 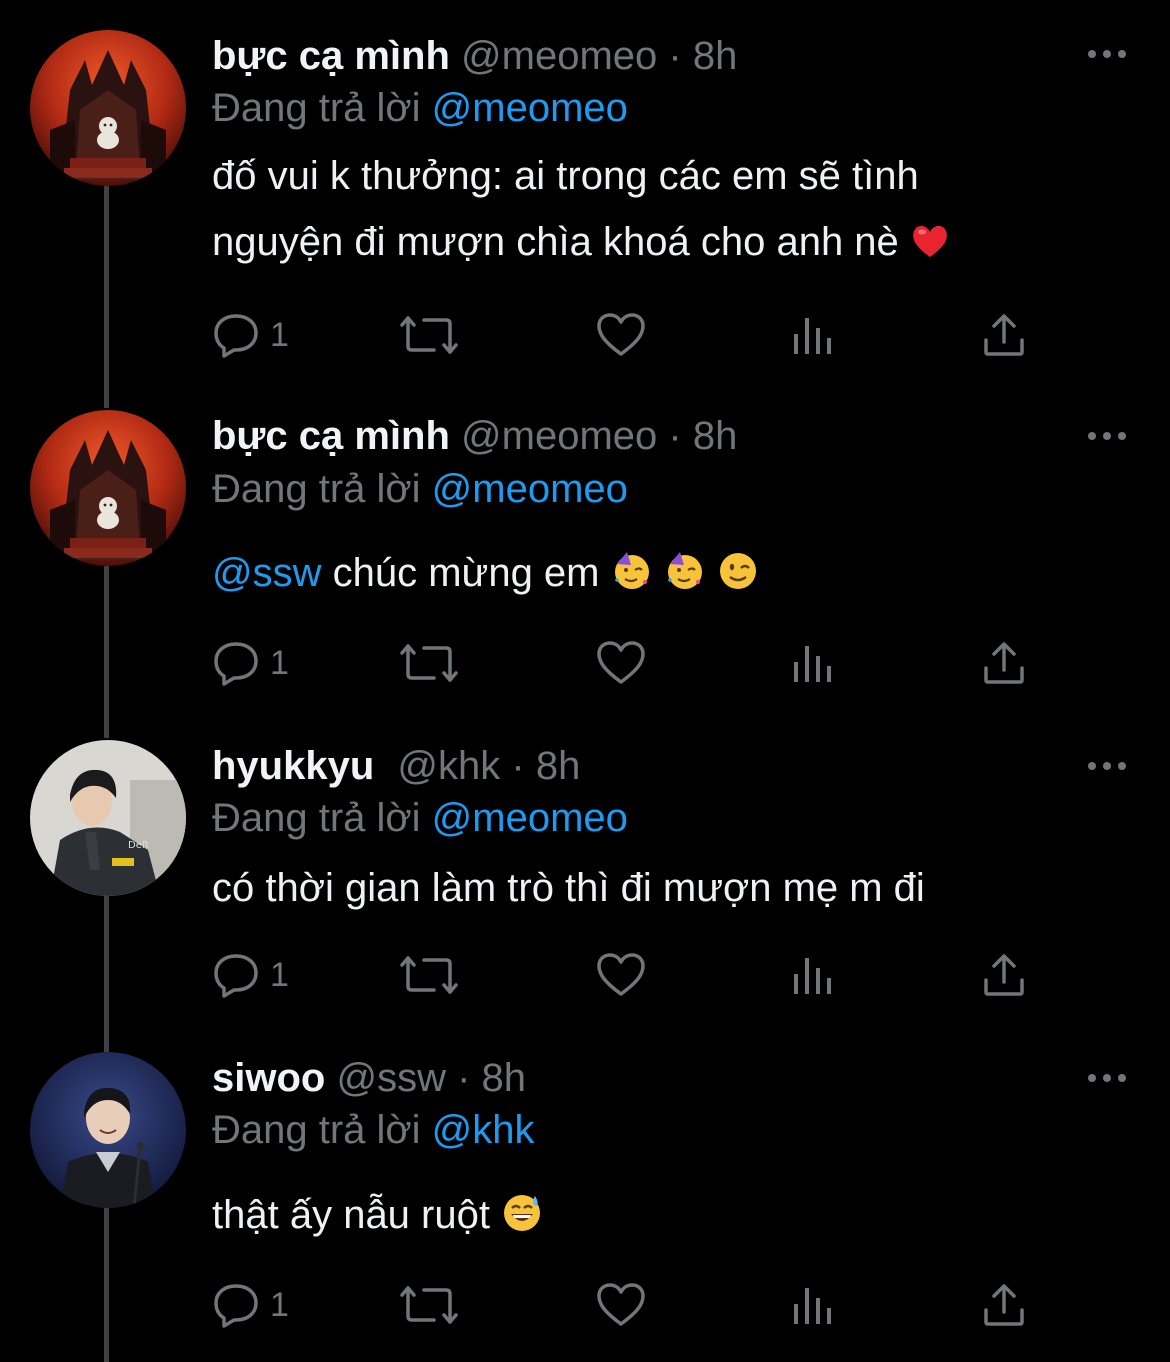 I want to click on avatar-image, so click(x=108, y=1130).